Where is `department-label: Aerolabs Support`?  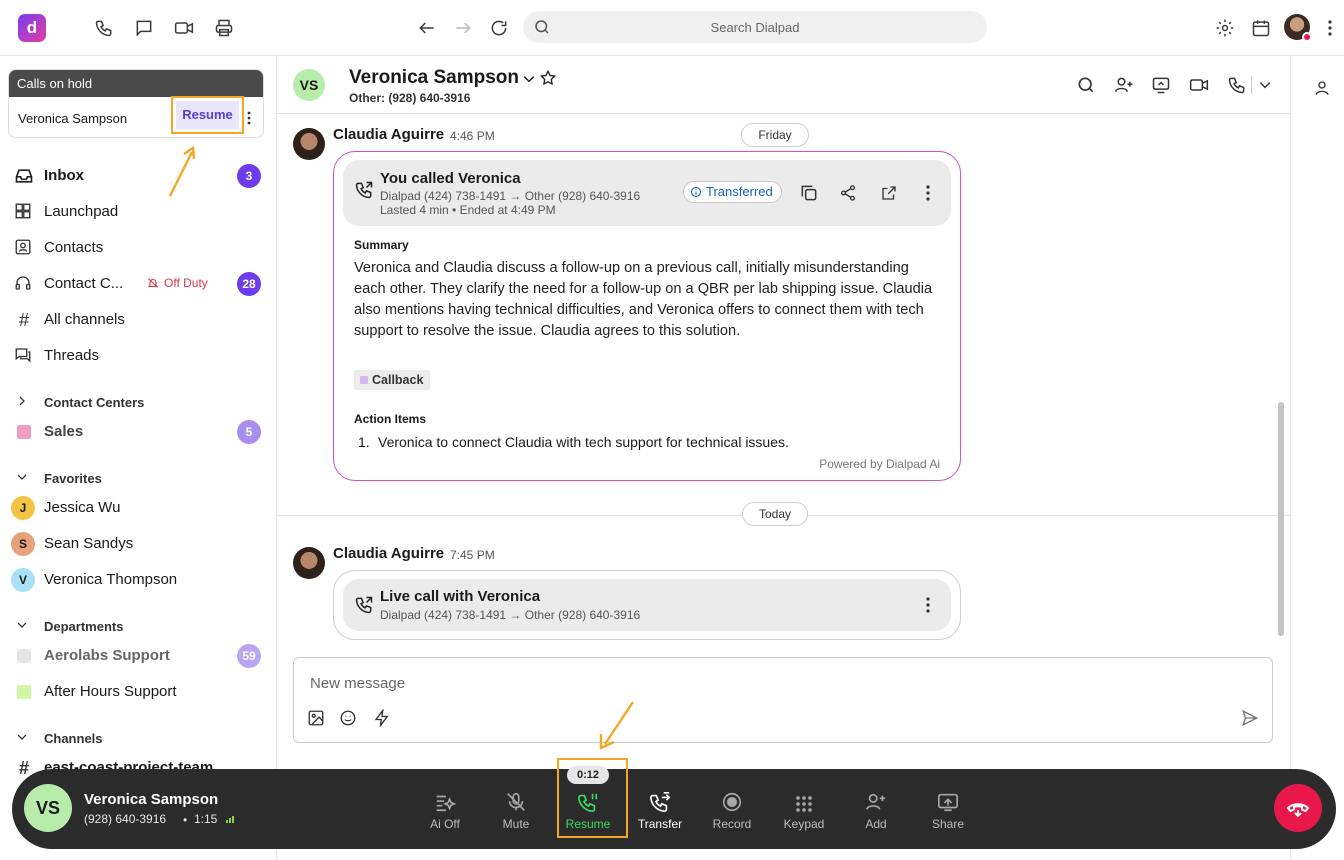
department-label: Aerolabs Support is located at coordinates (107, 655).